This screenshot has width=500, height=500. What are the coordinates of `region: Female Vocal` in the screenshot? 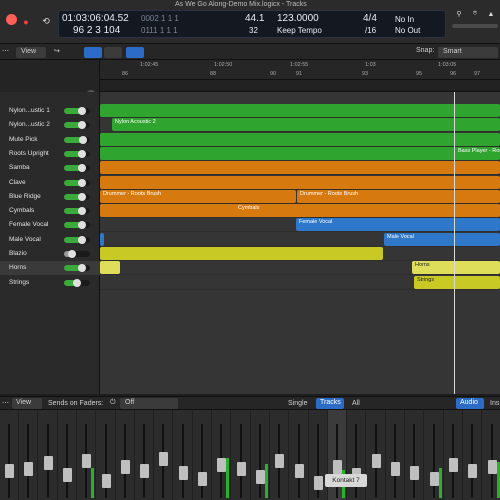 It's located at (398, 225).